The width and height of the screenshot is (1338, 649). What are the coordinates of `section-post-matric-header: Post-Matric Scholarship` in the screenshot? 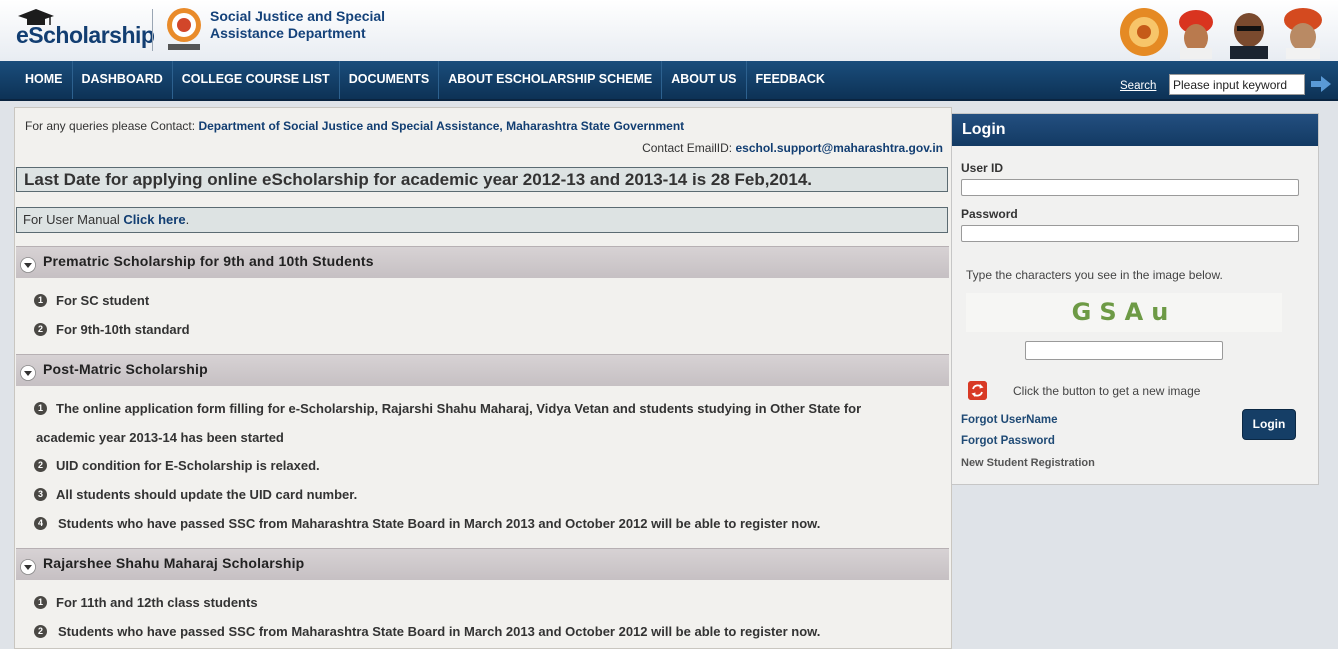 It's located at (482, 370).